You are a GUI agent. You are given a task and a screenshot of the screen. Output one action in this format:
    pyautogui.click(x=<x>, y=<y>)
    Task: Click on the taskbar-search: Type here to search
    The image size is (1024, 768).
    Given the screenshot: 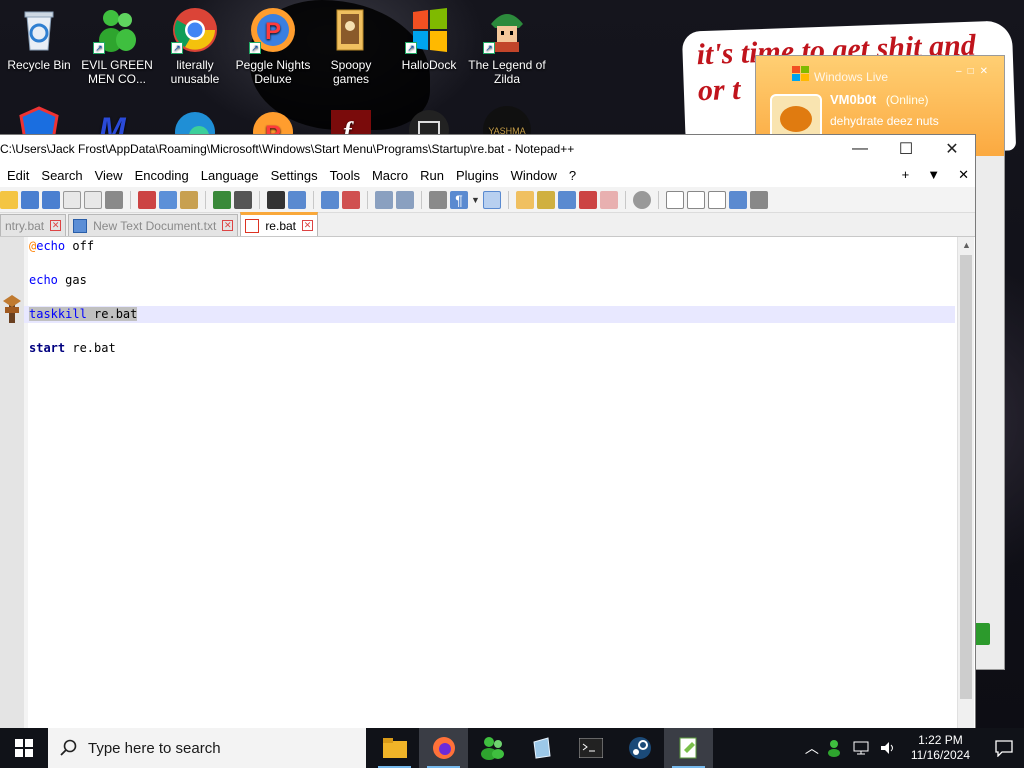 What is the action you would take?
    pyautogui.click(x=207, y=748)
    